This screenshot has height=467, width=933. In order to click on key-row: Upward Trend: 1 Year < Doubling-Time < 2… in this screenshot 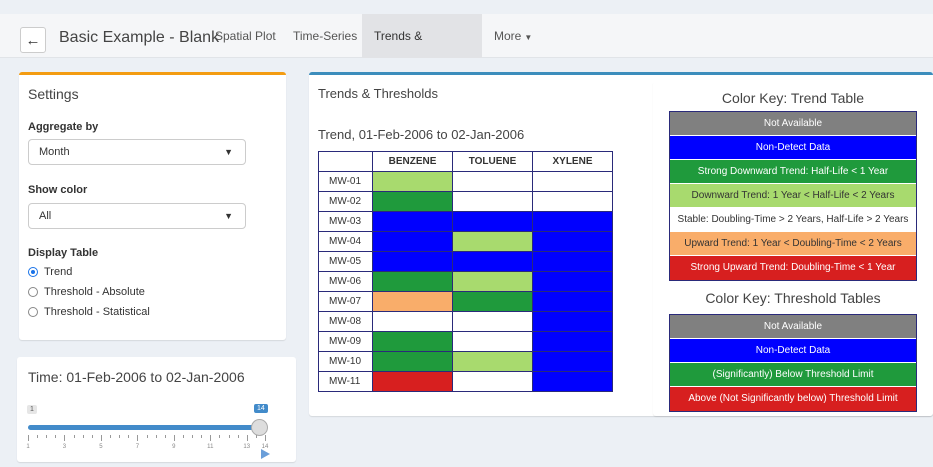, I will do `click(793, 244)`.